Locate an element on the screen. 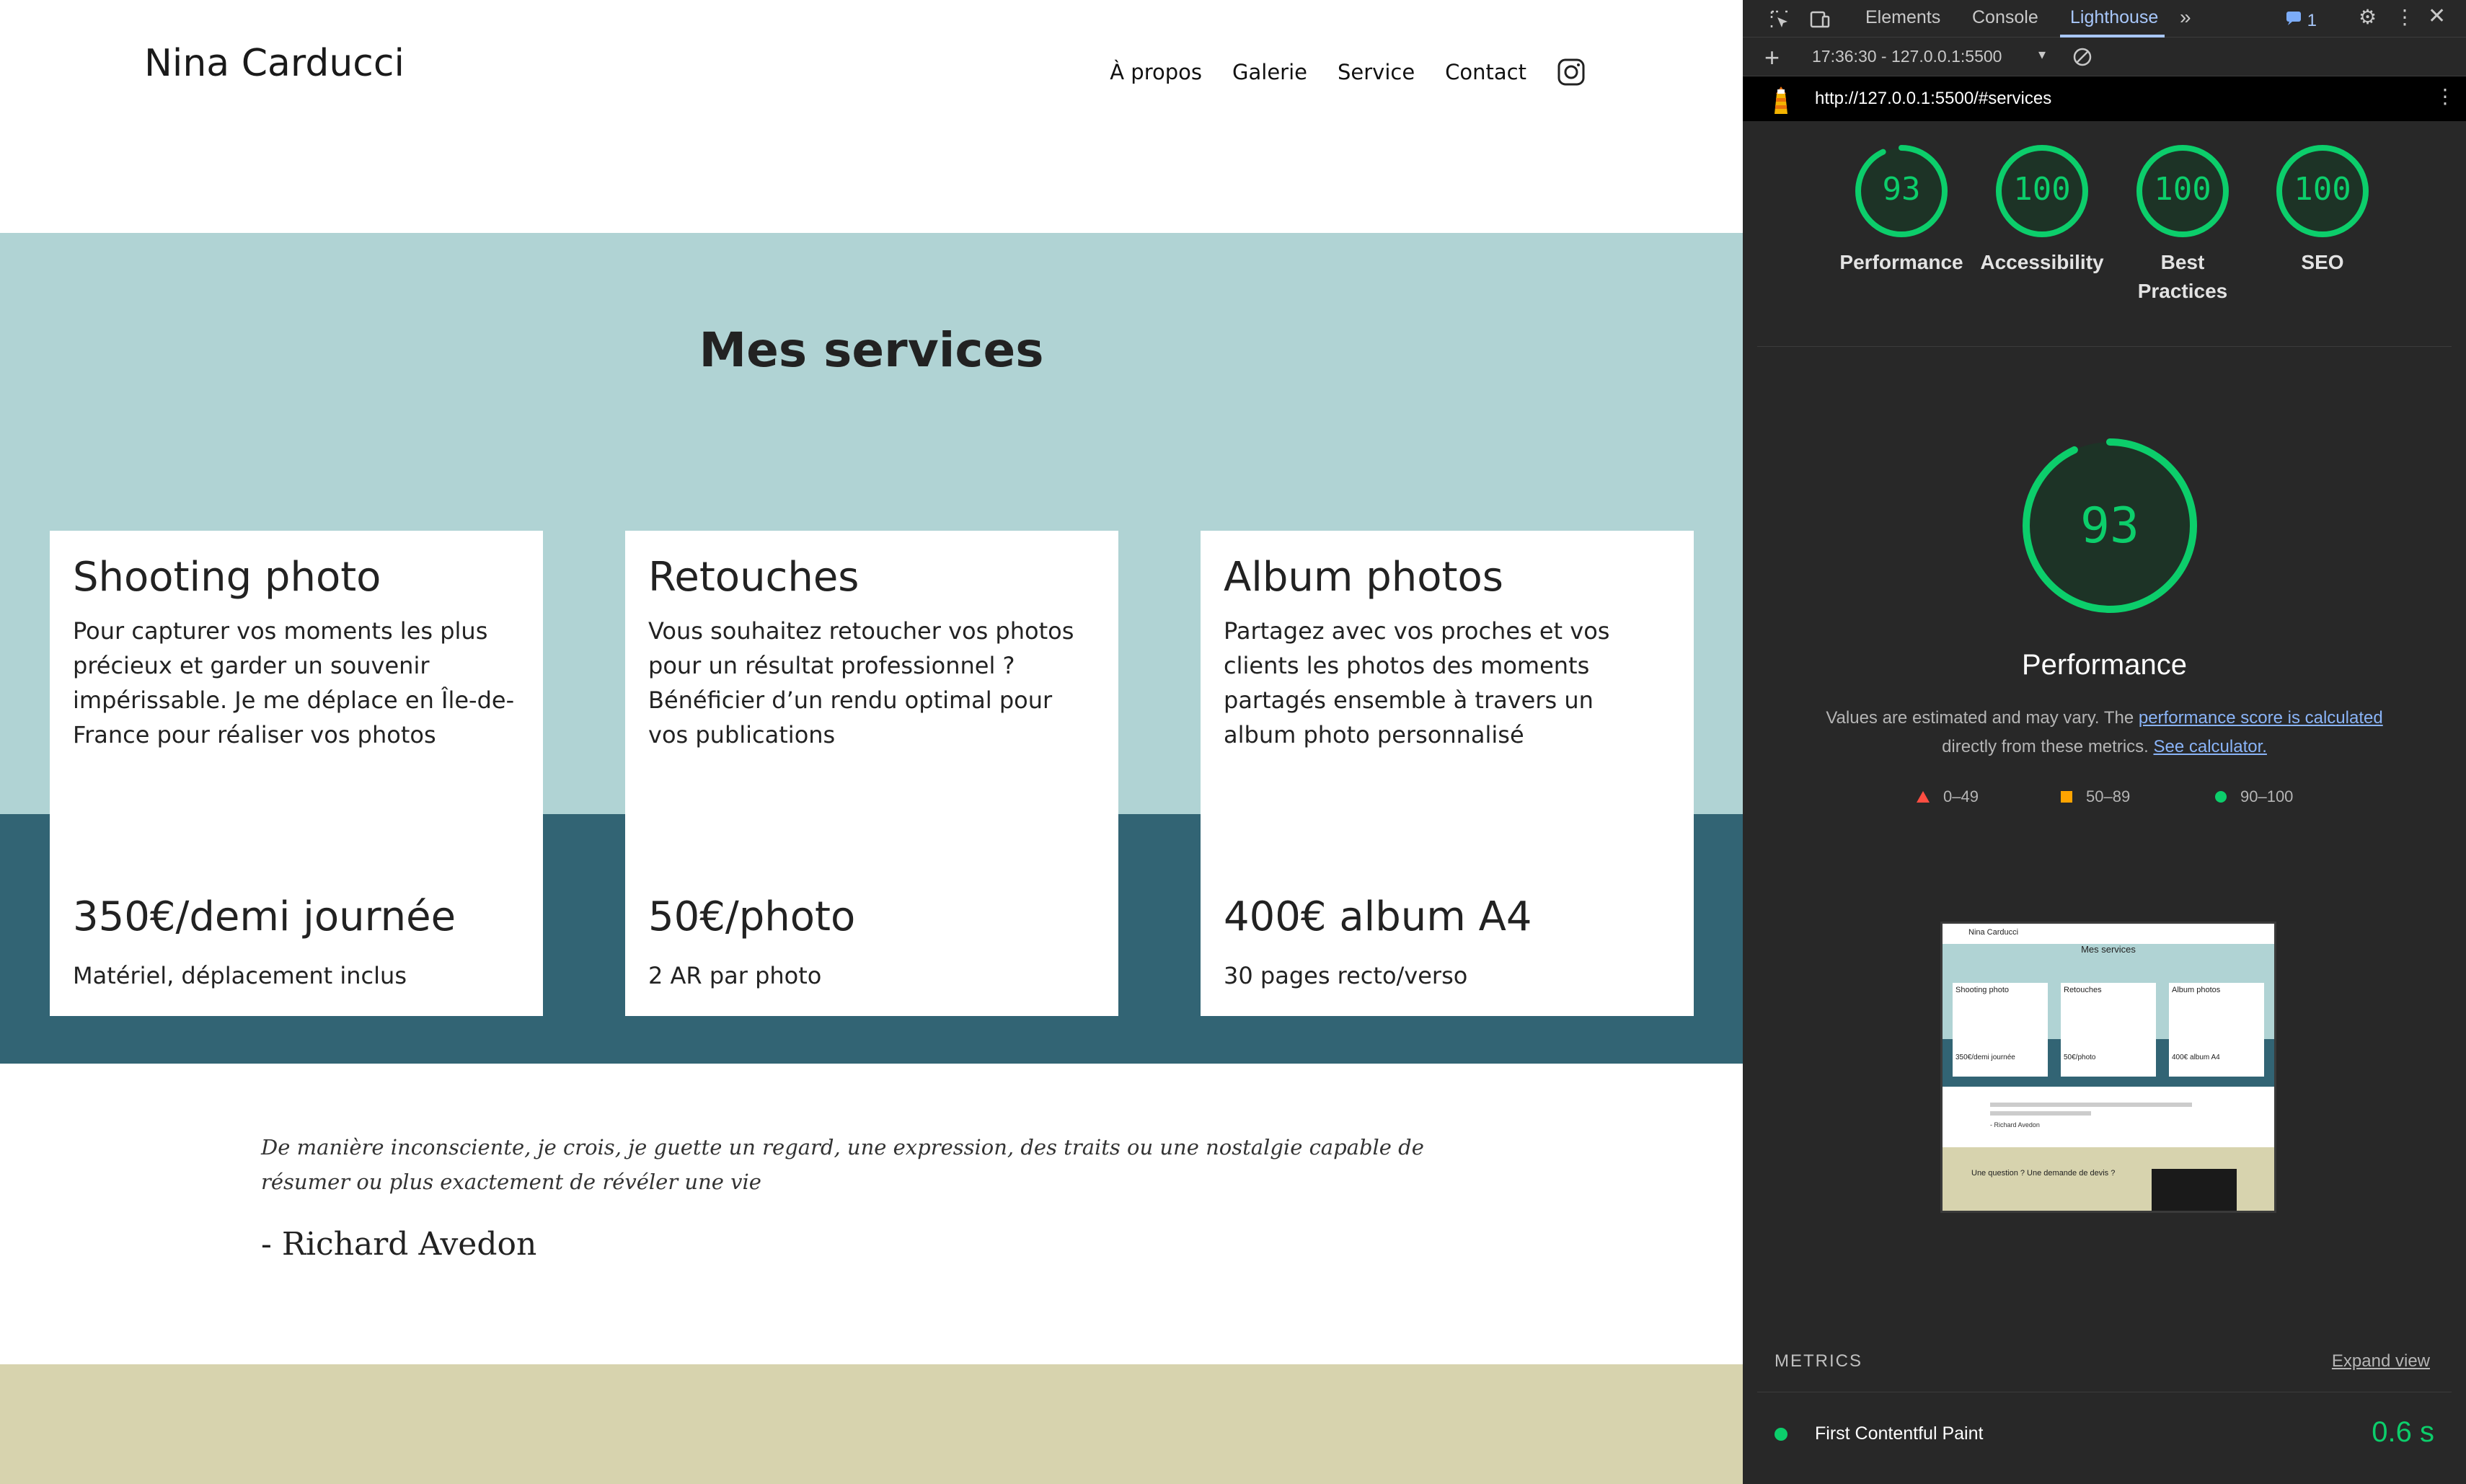  gauge-best-practices: 100 Best Practices is located at coordinates (2183, 225).